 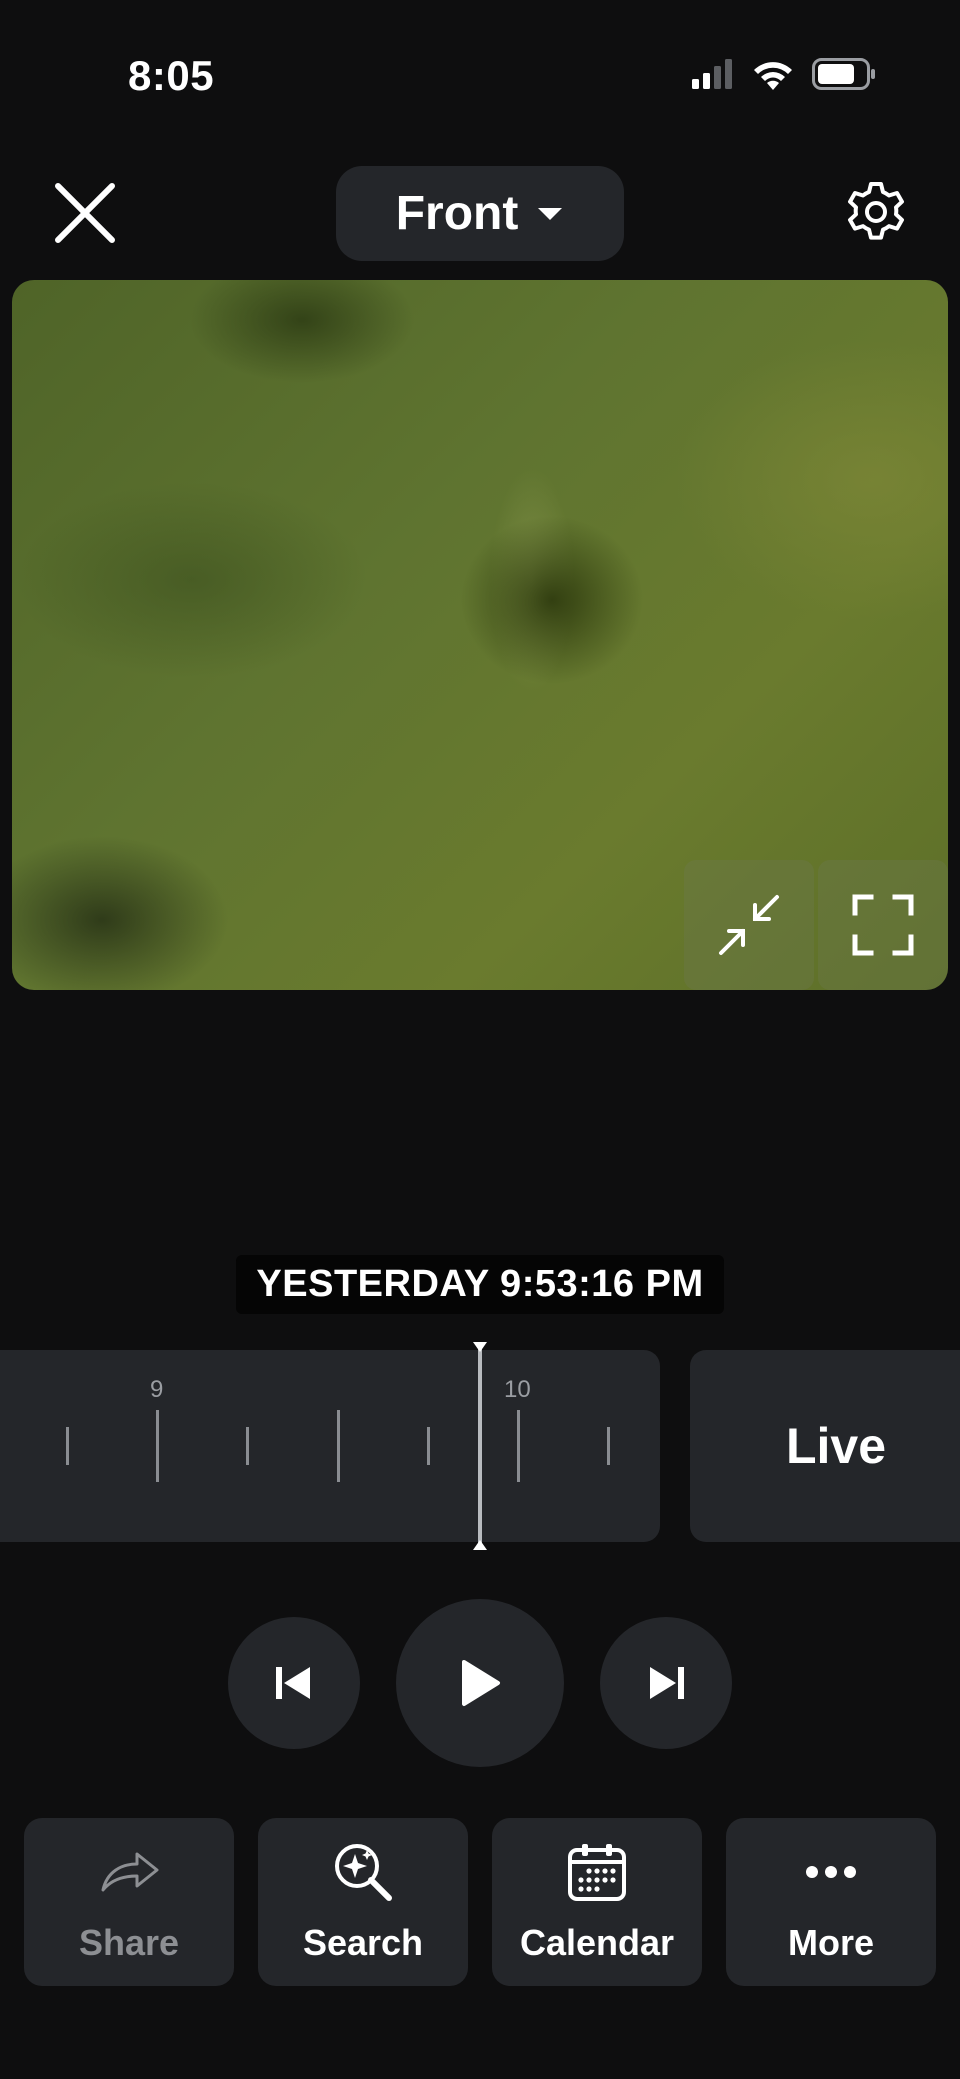 I want to click on share-label: Share, so click(x=129, y=1942).